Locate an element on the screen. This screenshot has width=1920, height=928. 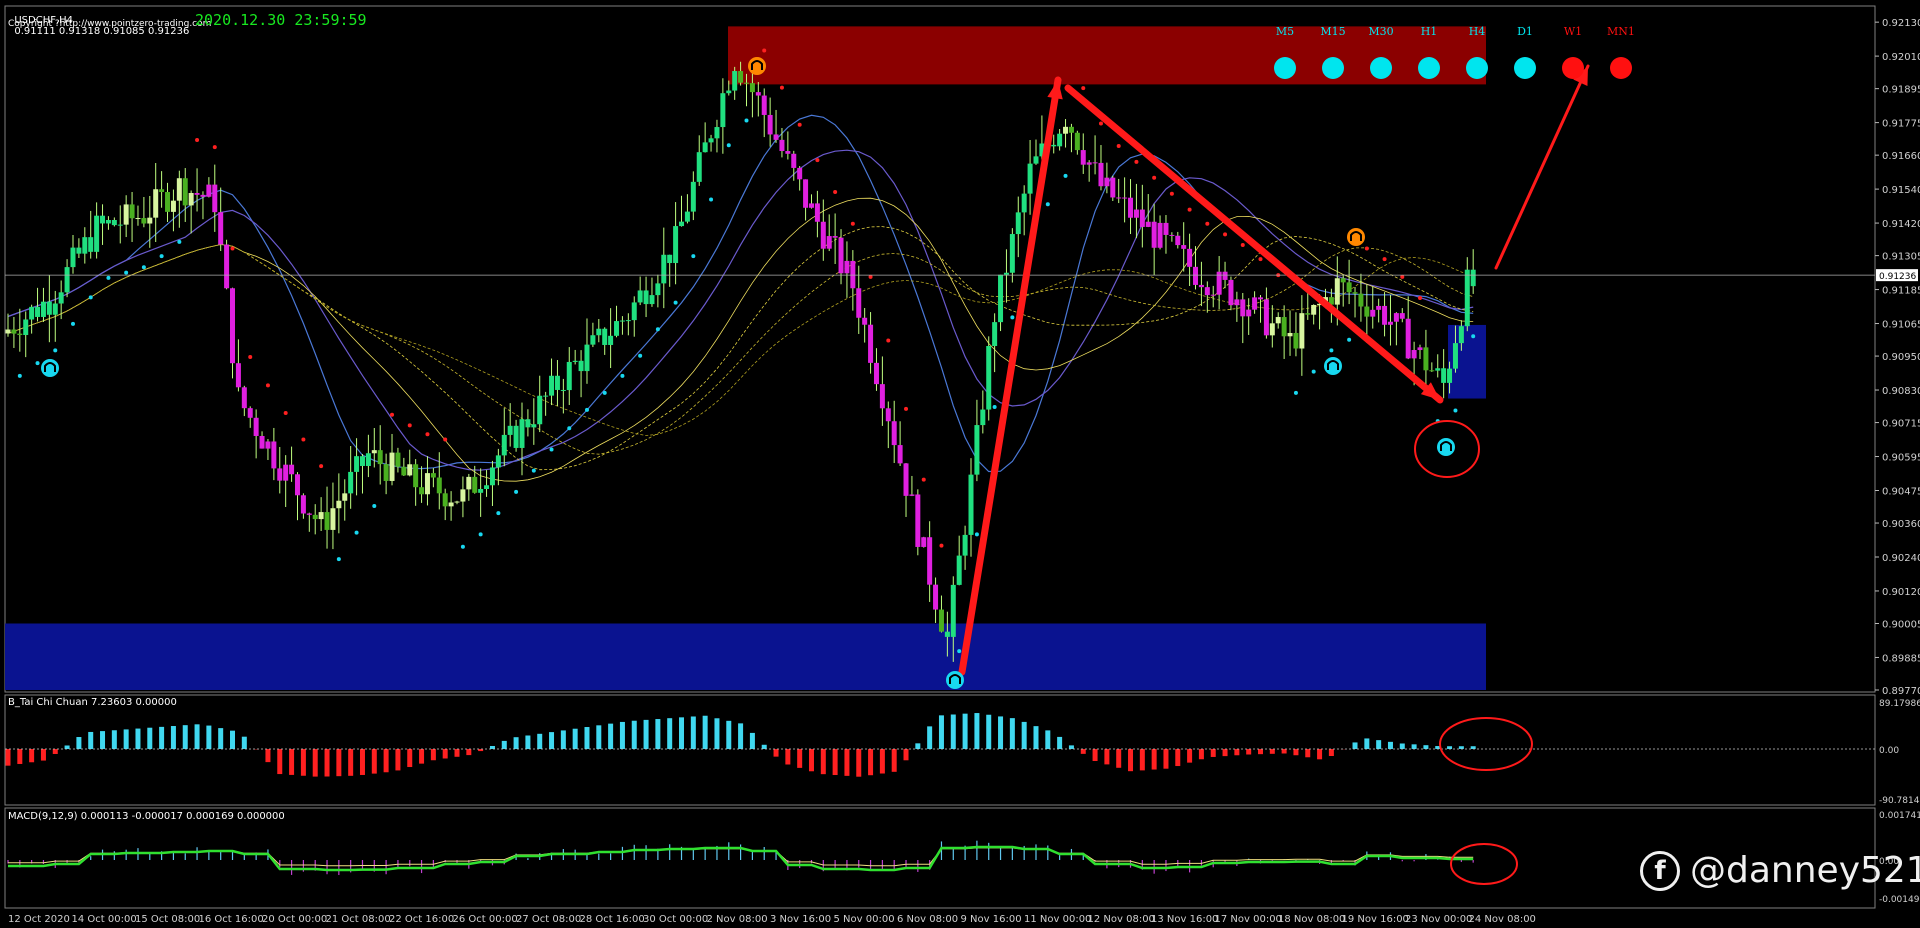
timeframe-signal-mn1 is located at coordinates (1621, 68).